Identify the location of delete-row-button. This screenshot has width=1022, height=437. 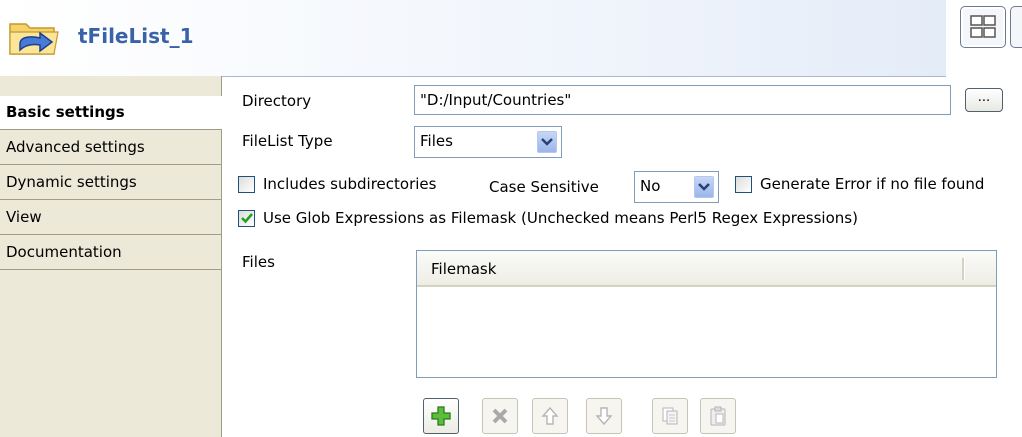
(500, 416).